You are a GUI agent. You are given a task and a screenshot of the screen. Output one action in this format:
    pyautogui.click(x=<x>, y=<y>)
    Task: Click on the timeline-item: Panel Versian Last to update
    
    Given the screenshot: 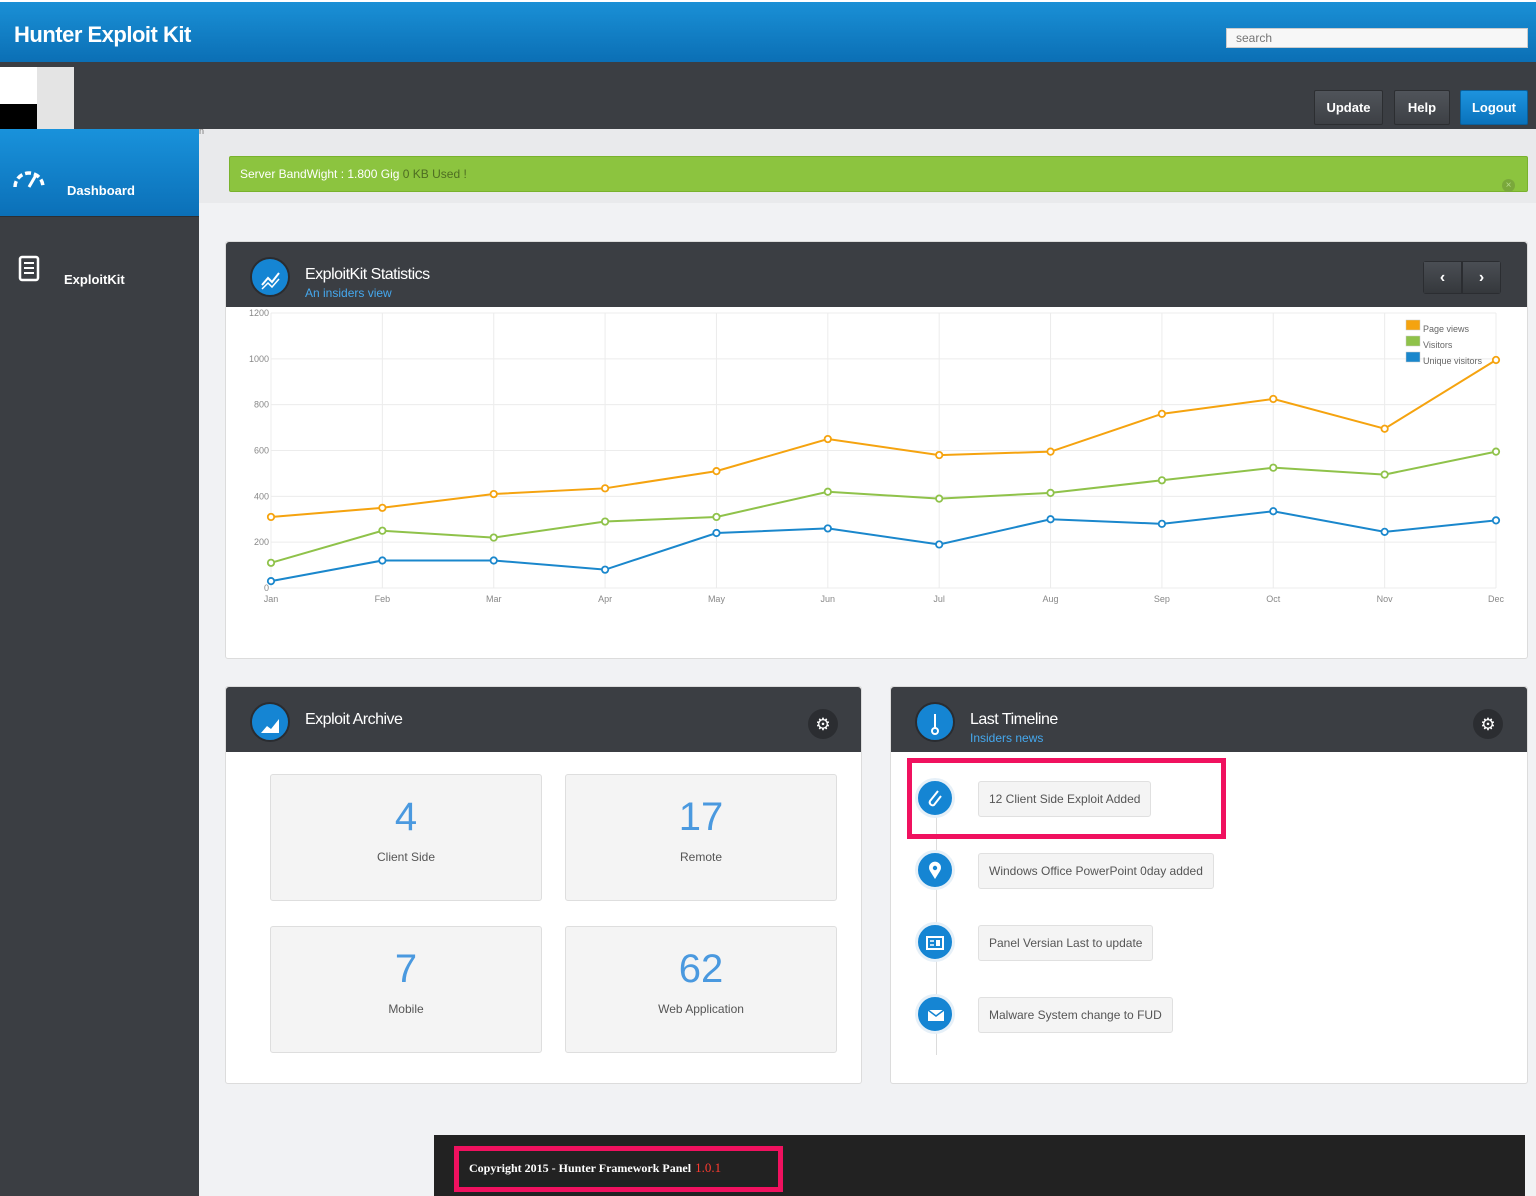 What is the action you would take?
    pyautogui.click(x=1066, y=943)
    